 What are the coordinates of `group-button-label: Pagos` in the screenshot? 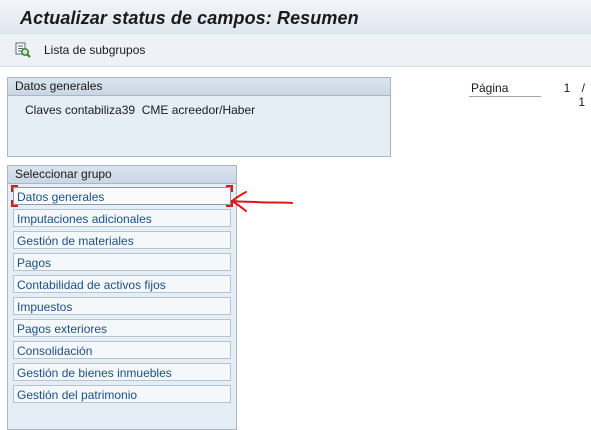 It's located at (34, 263).